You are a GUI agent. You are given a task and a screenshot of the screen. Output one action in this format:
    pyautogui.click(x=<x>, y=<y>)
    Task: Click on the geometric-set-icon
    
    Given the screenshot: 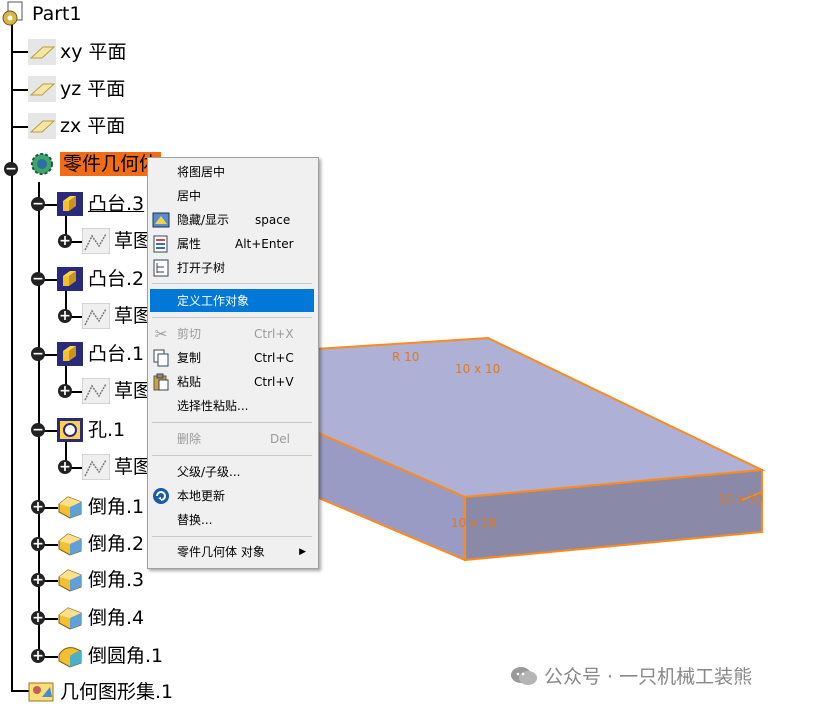 What is the action you would take?
    pyautogui.click(x=41, y=692)
    